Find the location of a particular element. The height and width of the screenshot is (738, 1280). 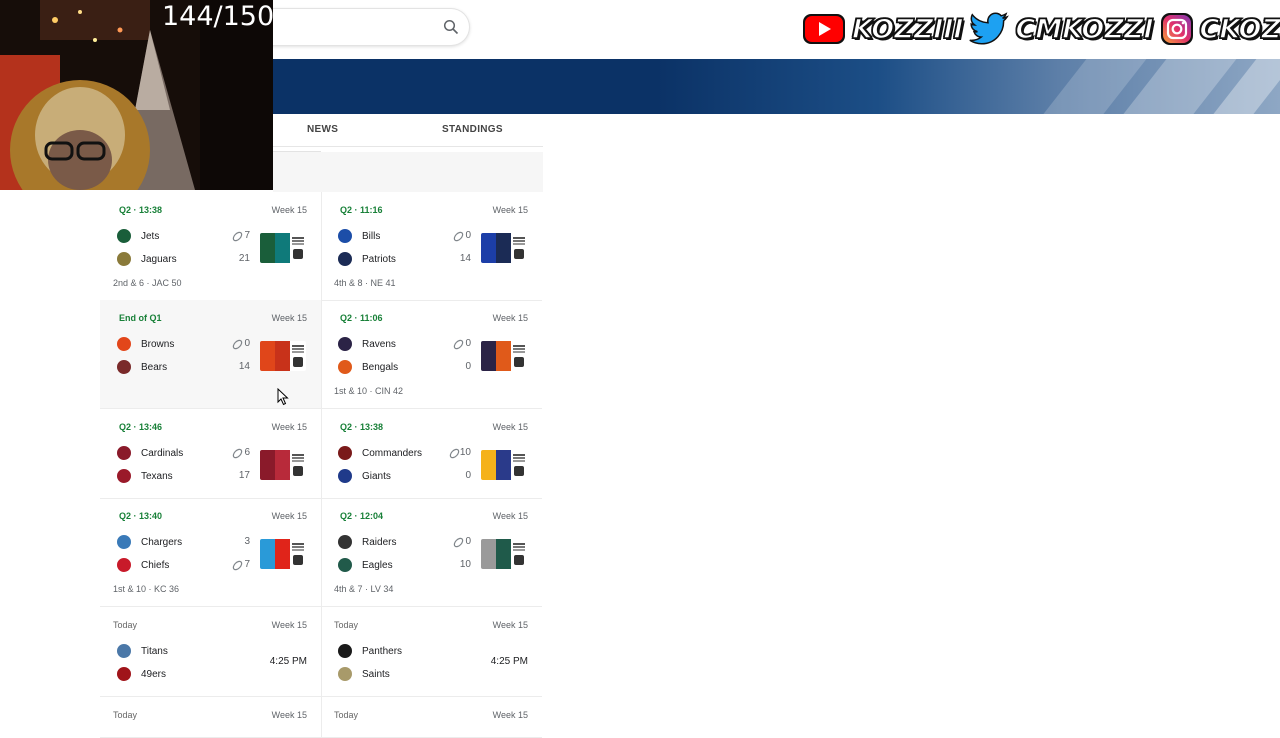

home-team: Giants is located at coordinates (364, 476).